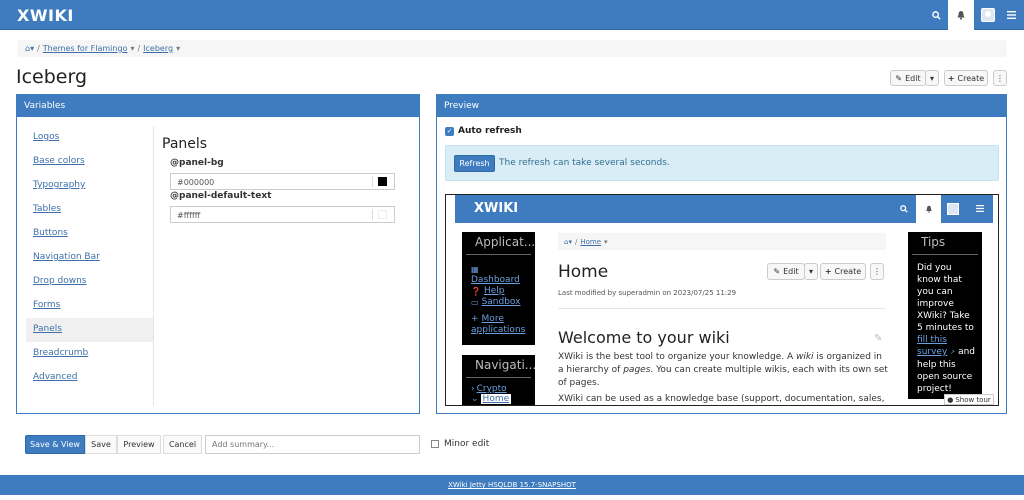 The height and width of the screenshot is (500, 1024). Describe the element at coordinates (584, 163) in the screenshot. I see `refresh-note: The refresh can take several seconds.` at that location.